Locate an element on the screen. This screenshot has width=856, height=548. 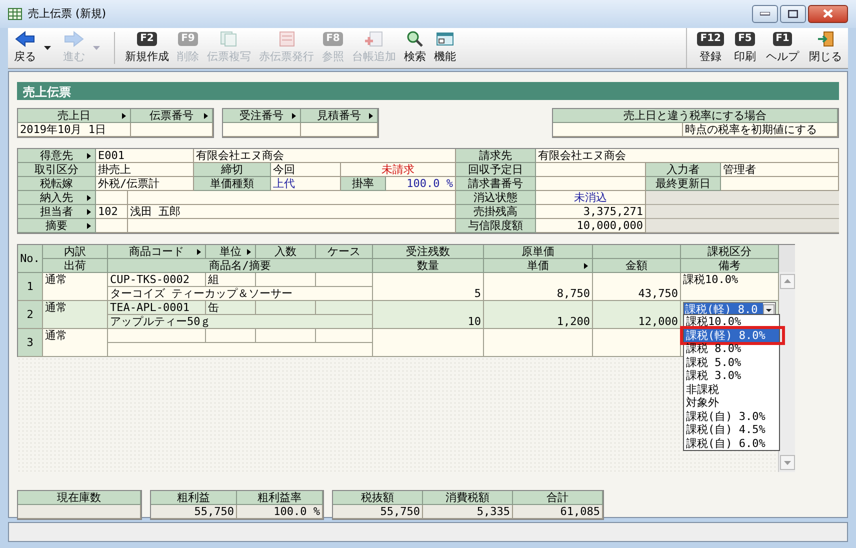
table-cell: TEA-APL-0001 is located at coordinates (157, 308).